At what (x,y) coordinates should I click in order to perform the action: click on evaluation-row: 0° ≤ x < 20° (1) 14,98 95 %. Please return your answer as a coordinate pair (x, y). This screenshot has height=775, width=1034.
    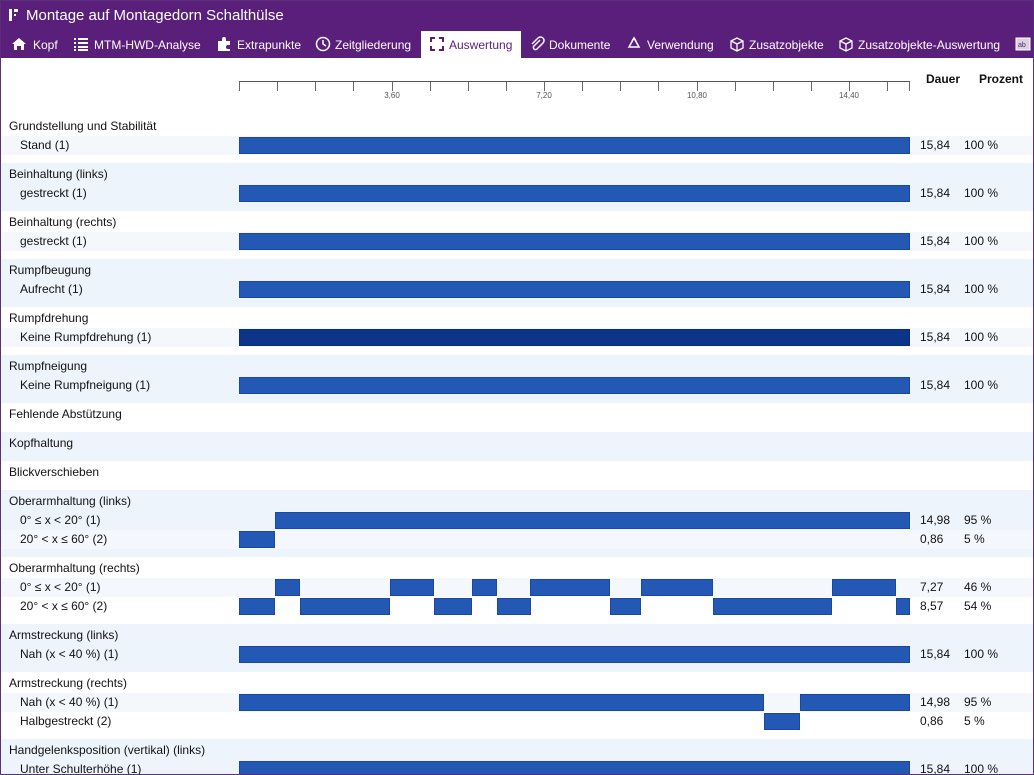
    Looking at the image, I should click on (517, 520).